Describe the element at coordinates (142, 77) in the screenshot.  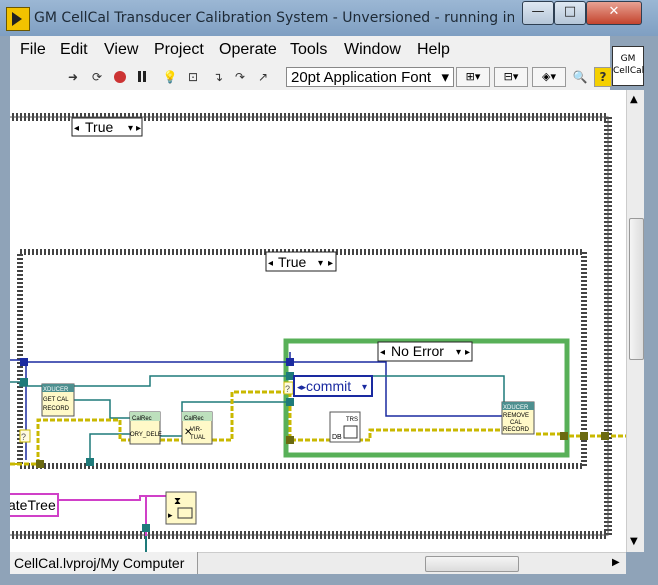
I see `pause-icon` at that location.